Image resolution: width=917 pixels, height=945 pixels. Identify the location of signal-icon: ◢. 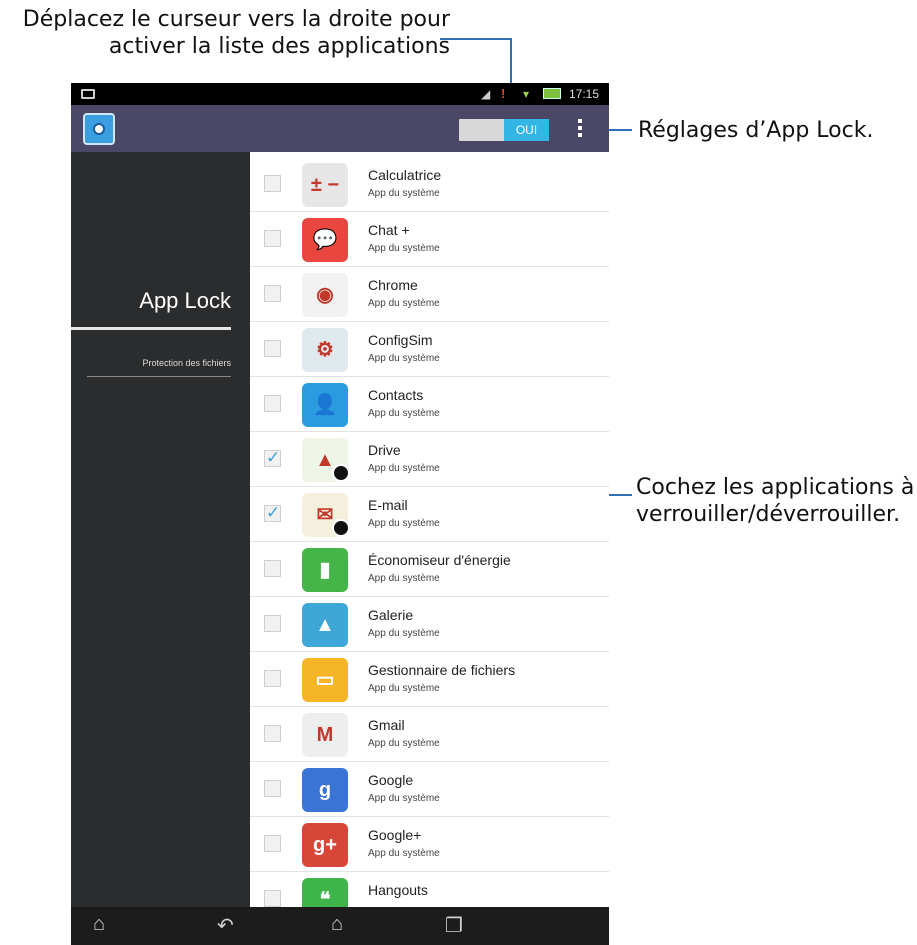
(486, 94).